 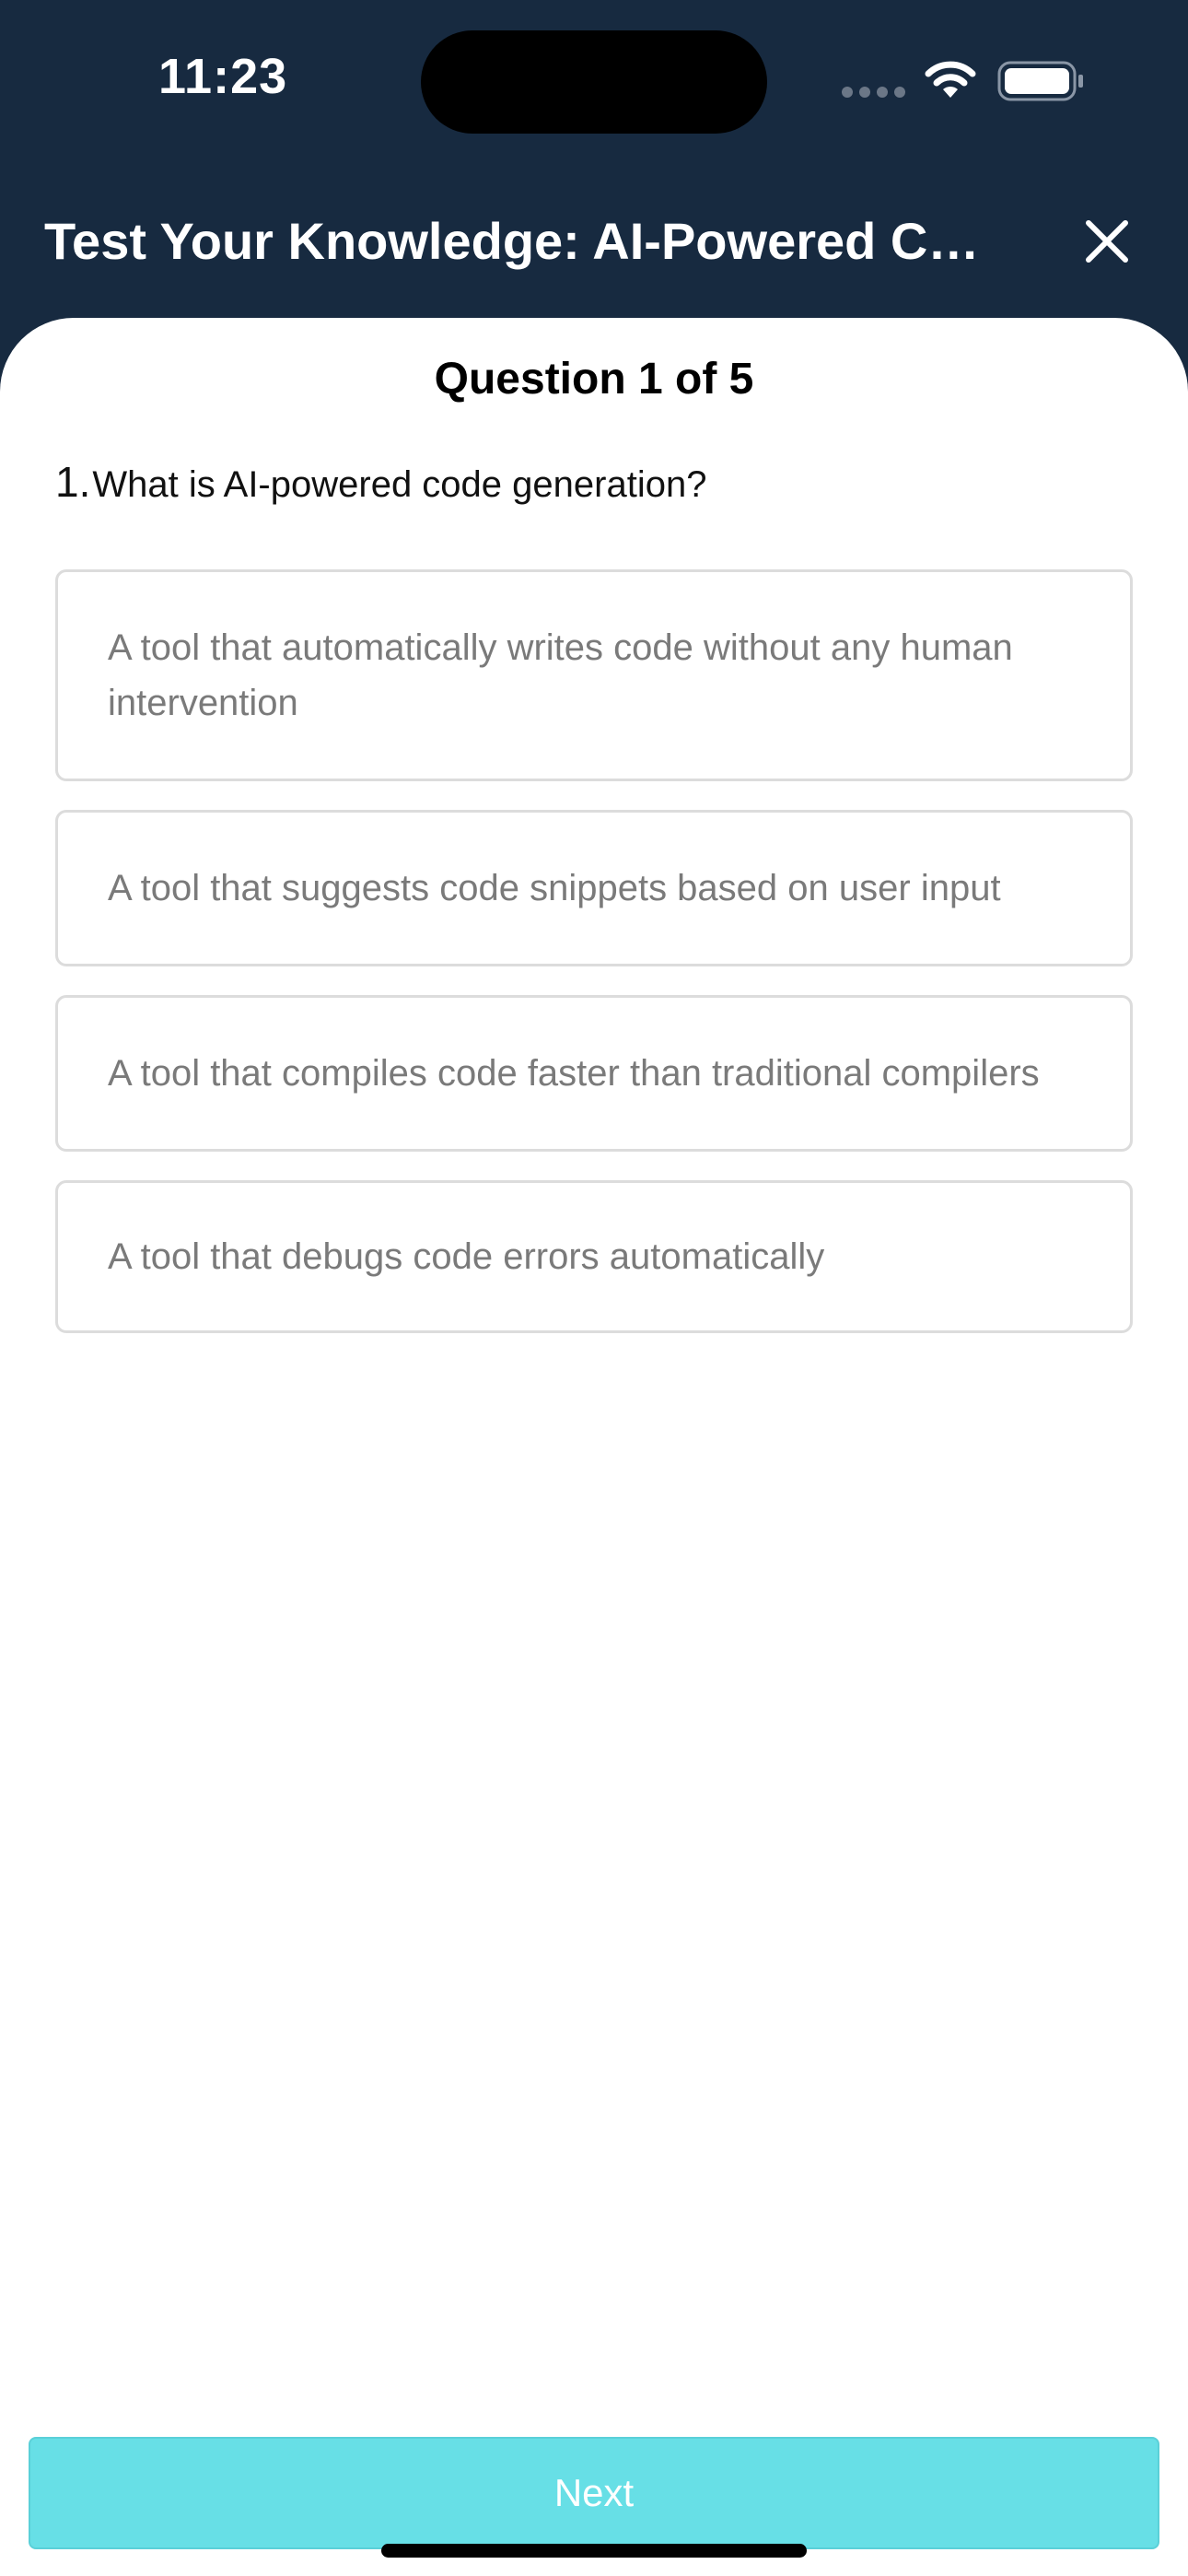 I want to click on battery-icon, so click(x=1040, y=81).